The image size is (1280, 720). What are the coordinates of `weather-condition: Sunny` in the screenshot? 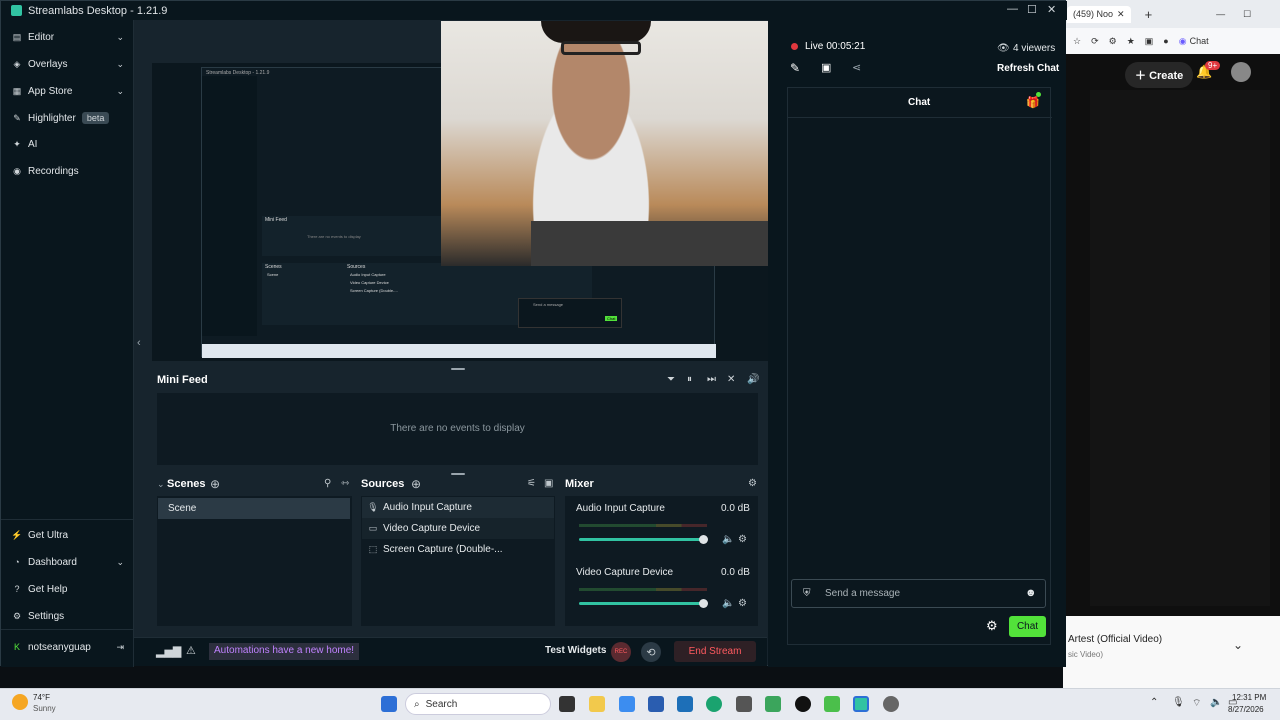 It's located at (44, 708).